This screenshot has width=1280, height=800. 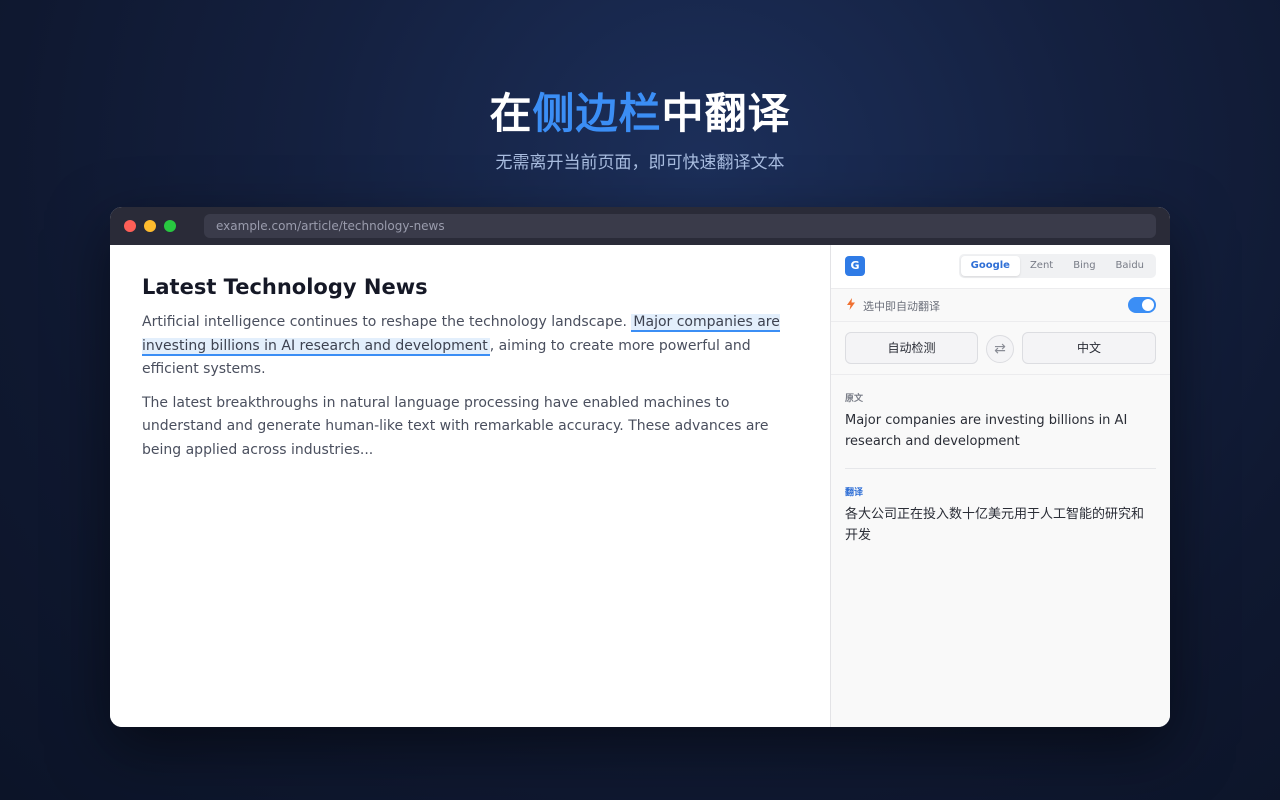 I want to click on toggle-knob, so click(x=1148, y=305).